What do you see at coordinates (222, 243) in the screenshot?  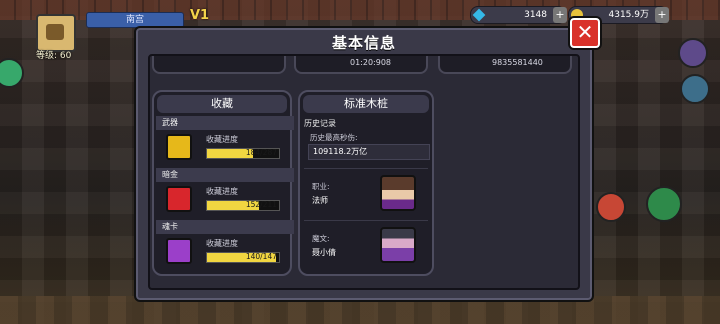 I see `soulcard-progress-label: 收藏进度` at bounding box center [222, 243].